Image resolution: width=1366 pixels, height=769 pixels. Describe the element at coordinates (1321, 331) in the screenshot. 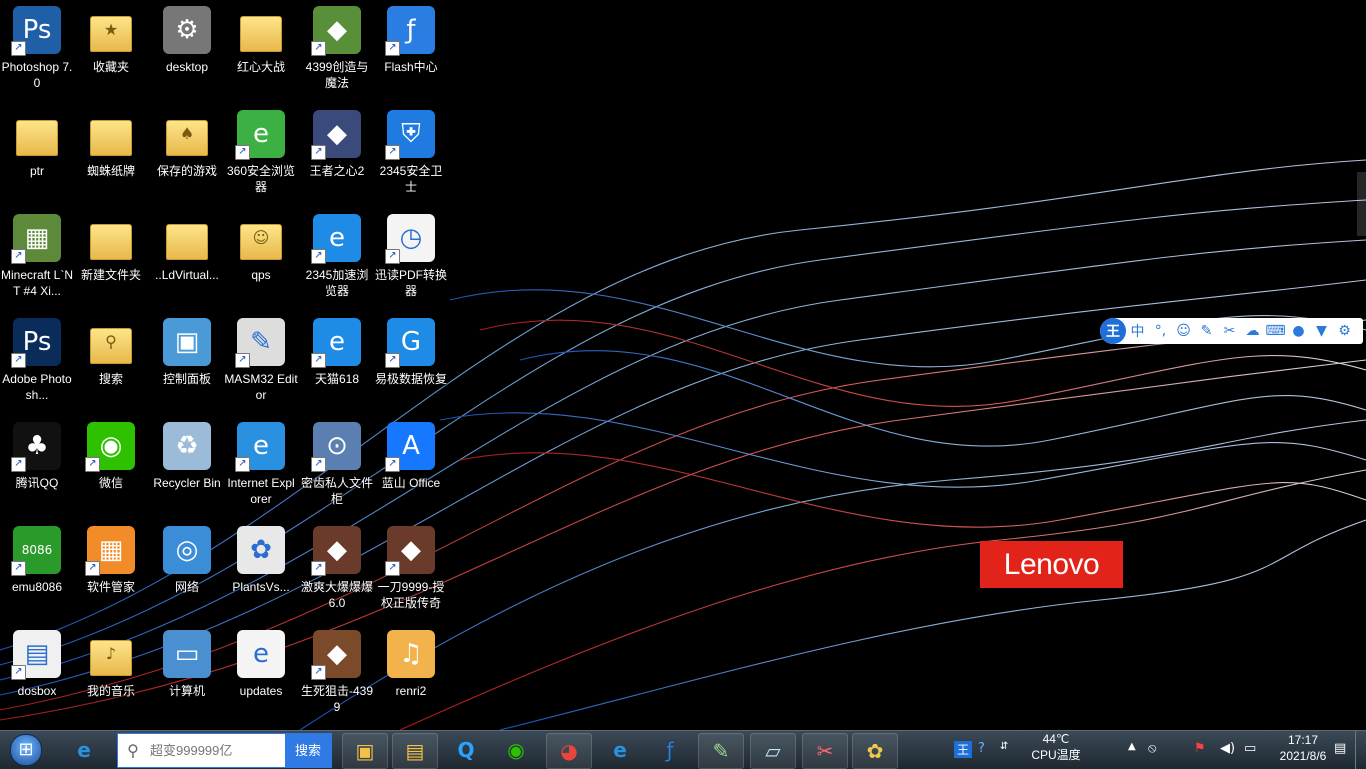

I see `skin-icon: ▼` at that location.